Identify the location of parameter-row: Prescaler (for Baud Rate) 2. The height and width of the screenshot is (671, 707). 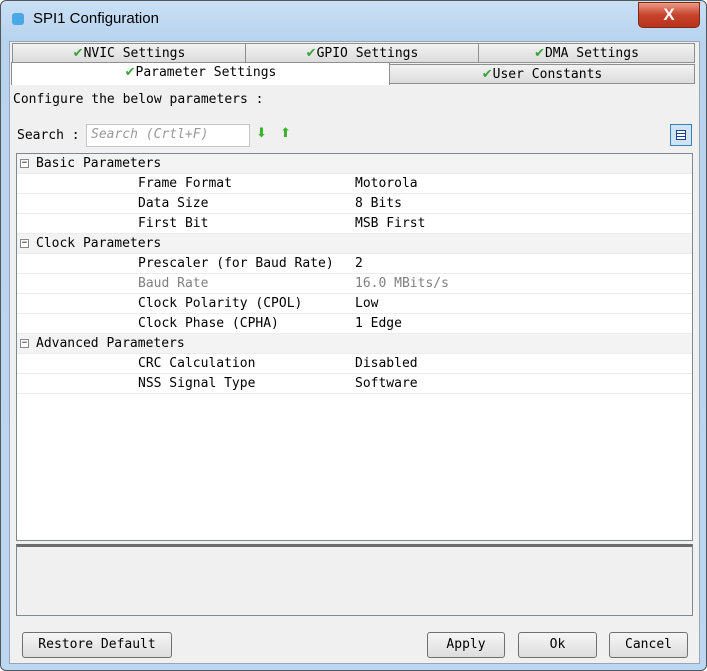
(354, 264).